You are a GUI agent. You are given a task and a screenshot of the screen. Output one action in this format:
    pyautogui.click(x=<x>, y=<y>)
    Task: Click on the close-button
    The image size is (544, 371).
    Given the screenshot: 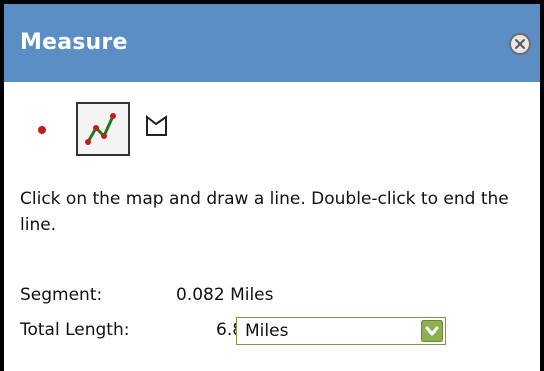 What is the action you would take?
    pyautogui.click(x=520, y=44)
    